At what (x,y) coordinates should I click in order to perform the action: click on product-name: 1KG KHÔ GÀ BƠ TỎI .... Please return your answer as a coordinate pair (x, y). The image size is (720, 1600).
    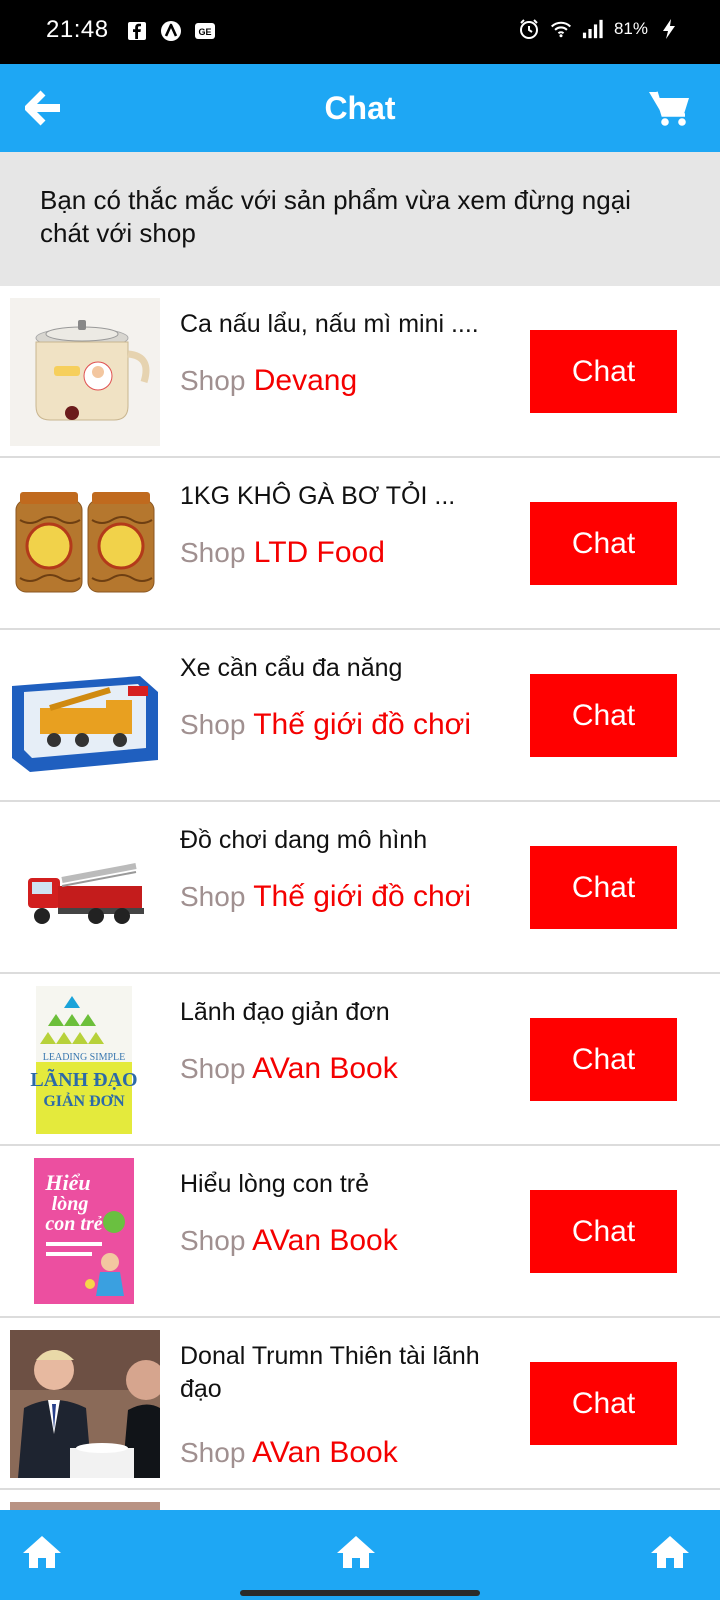
    Looking at the image, I should click on (318, 496).